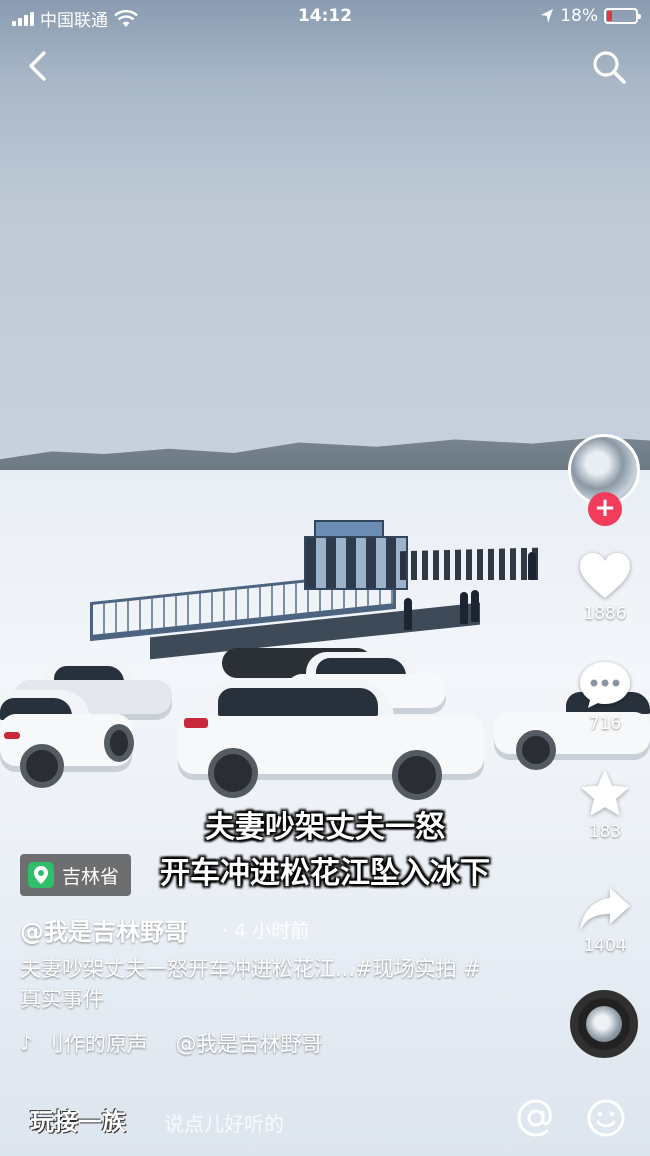 The height and width of the screenshot is (1156, 650). What do you see at coordinates (605, 909) in the screenshot?
I see `share-icon` at bounding box center [605, 909].